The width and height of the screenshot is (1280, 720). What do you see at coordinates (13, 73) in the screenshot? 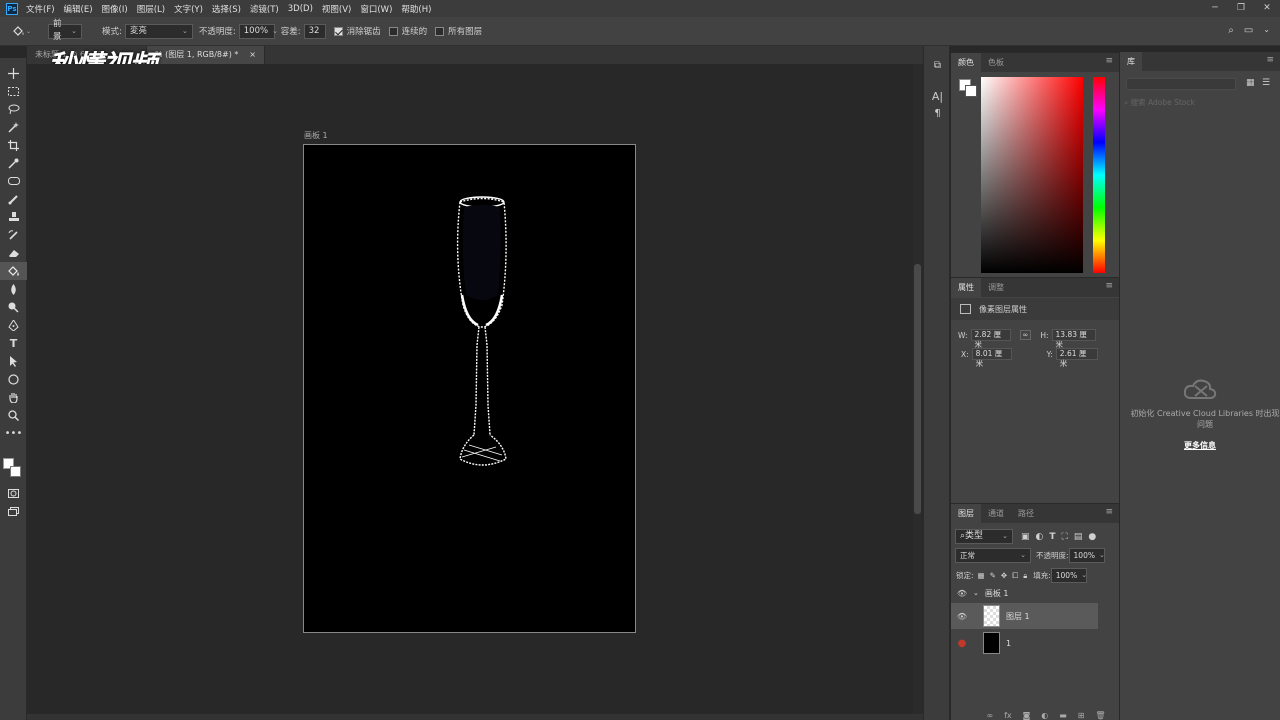
I see `move-tool-icon` at bounding box center [13, 73].